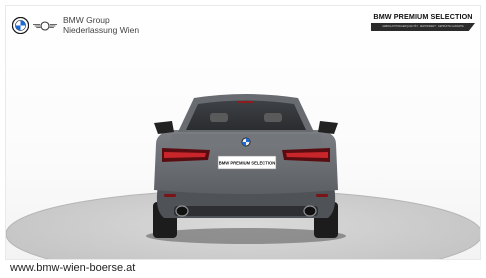  Describe the element at coordinates (246, 211) in the screenshot. I see `diffuser` at that location.